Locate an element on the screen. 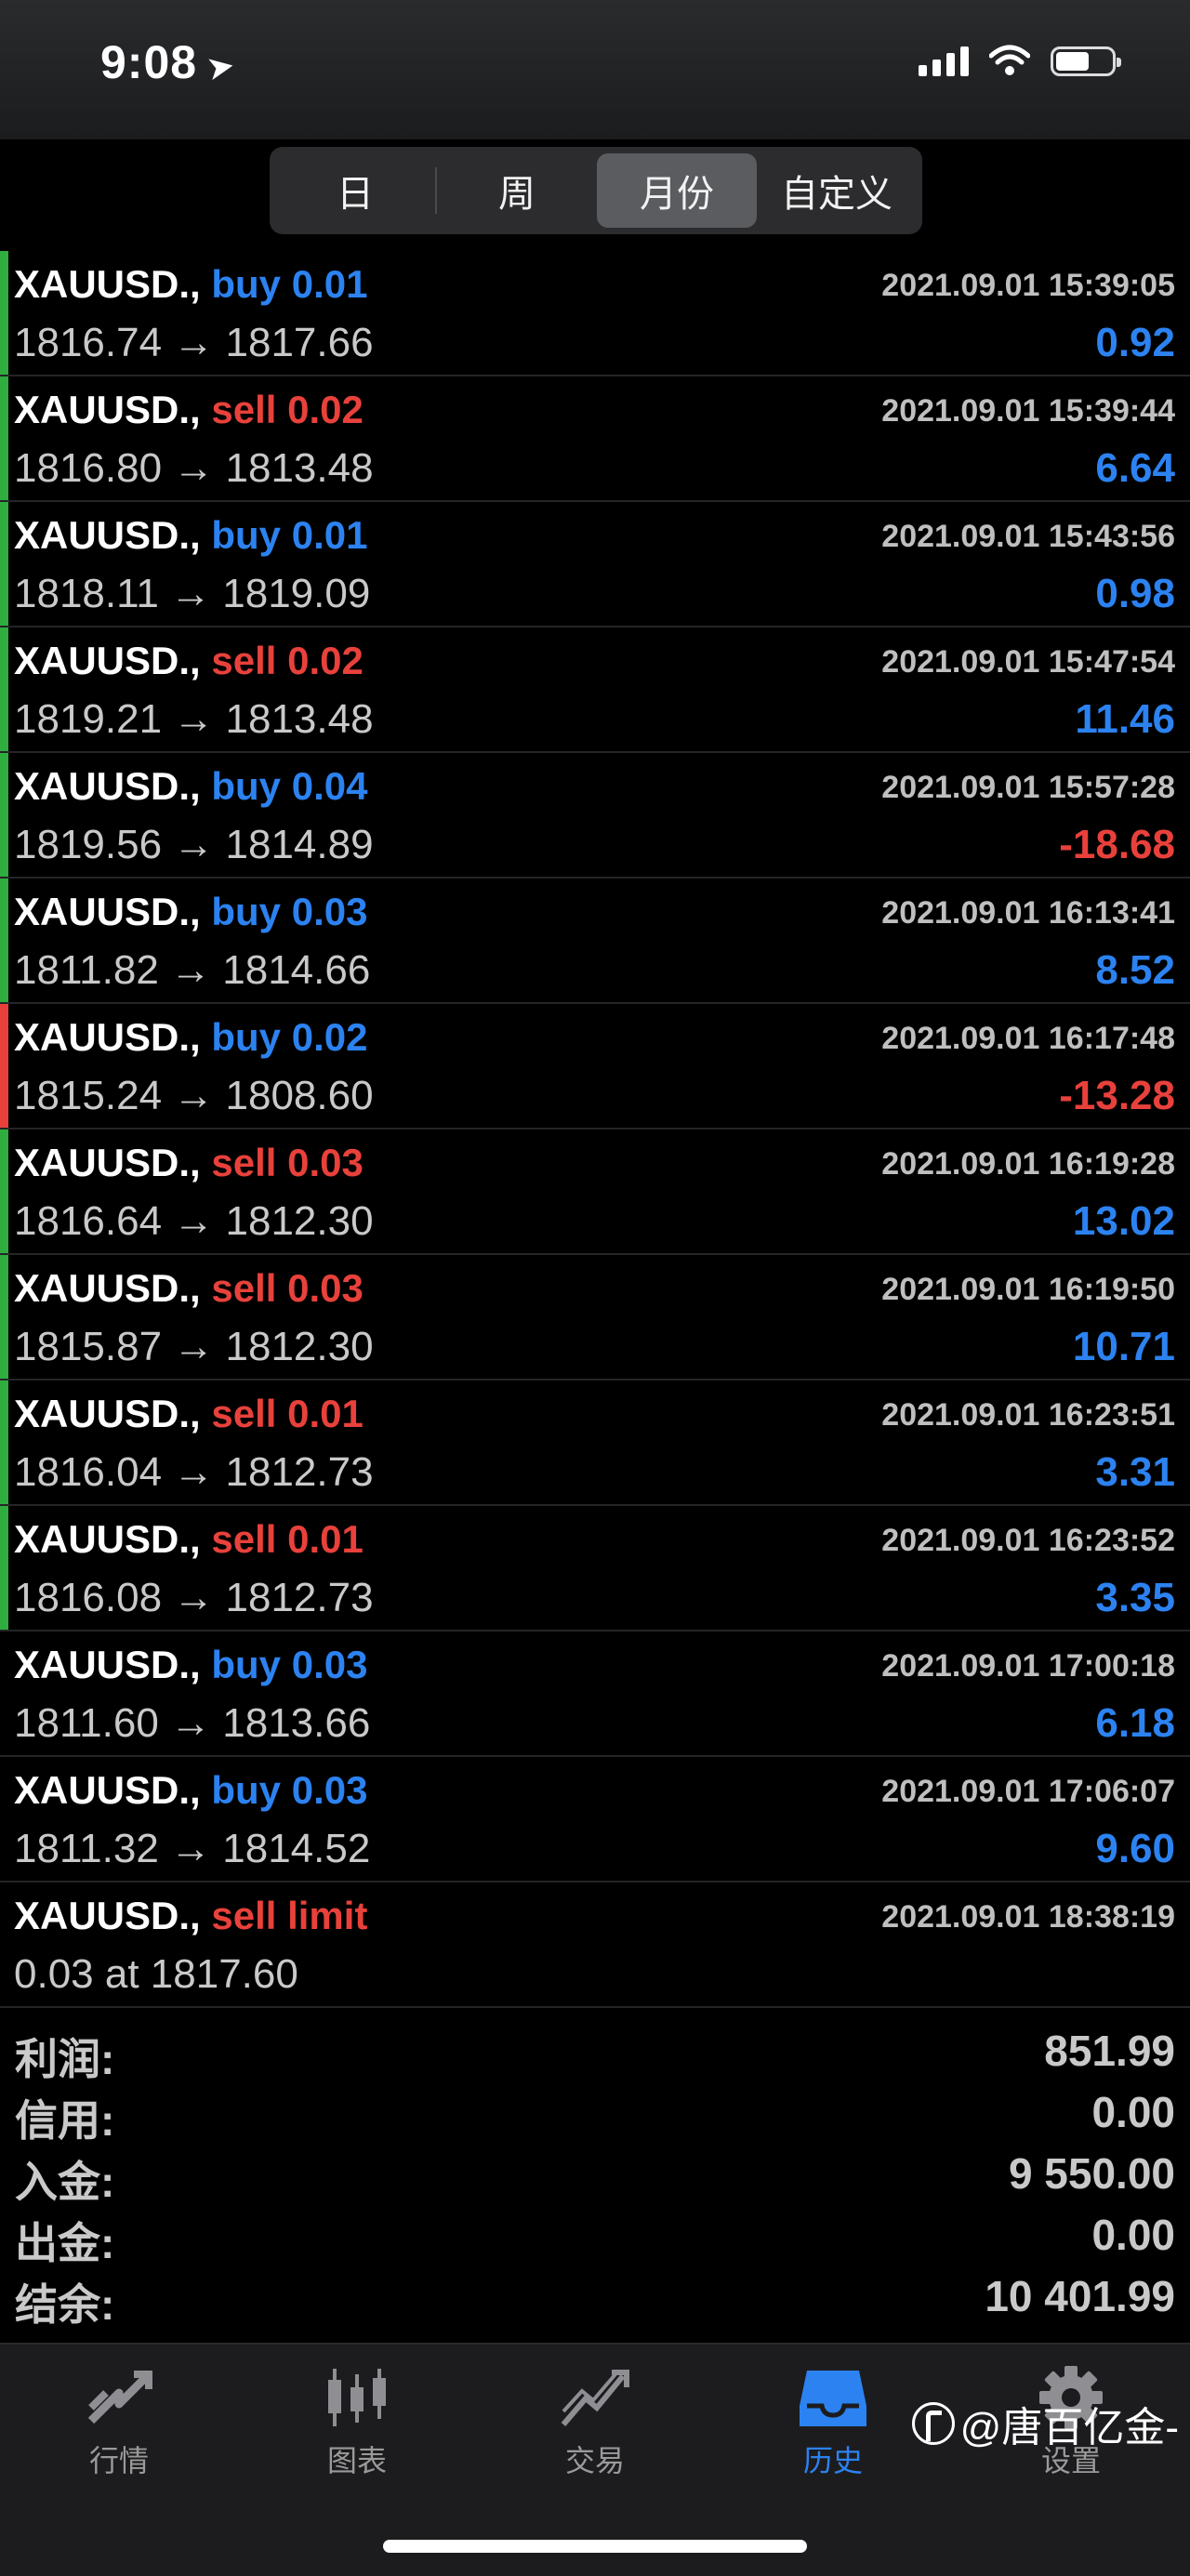 This screenshot has width=1190, height=2576. tab-charts: 图表 is located at coordinates (357, 2422).